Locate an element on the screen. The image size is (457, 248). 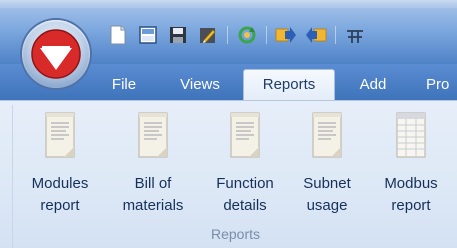
refresh-icon is located at coordinates (247, 35).